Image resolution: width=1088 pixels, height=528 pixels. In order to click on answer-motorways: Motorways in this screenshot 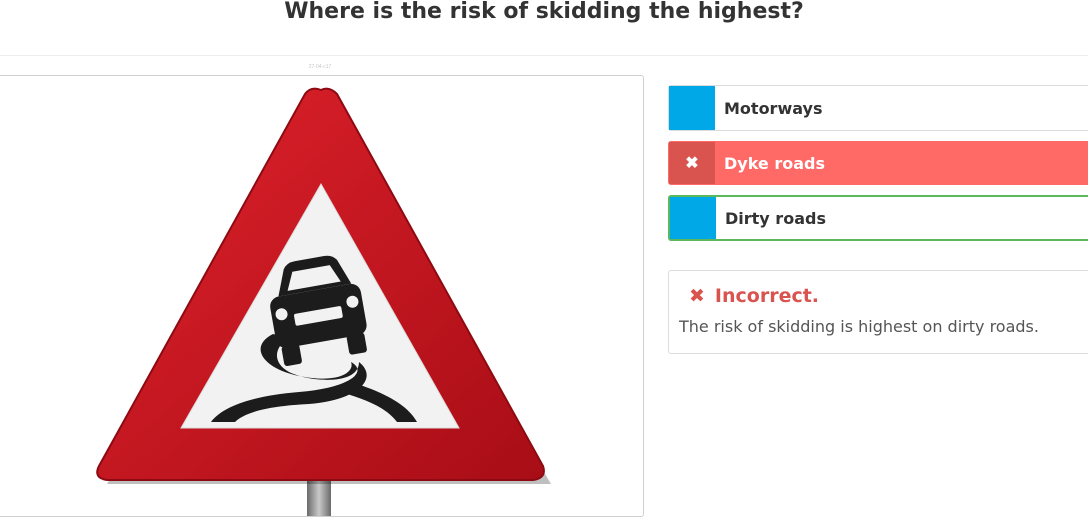, I will do `click(878, 108)`.